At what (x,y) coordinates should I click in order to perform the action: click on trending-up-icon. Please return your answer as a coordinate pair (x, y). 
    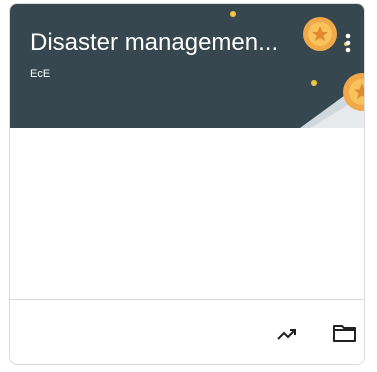
    Looking at the image, I should click on (286, 334).